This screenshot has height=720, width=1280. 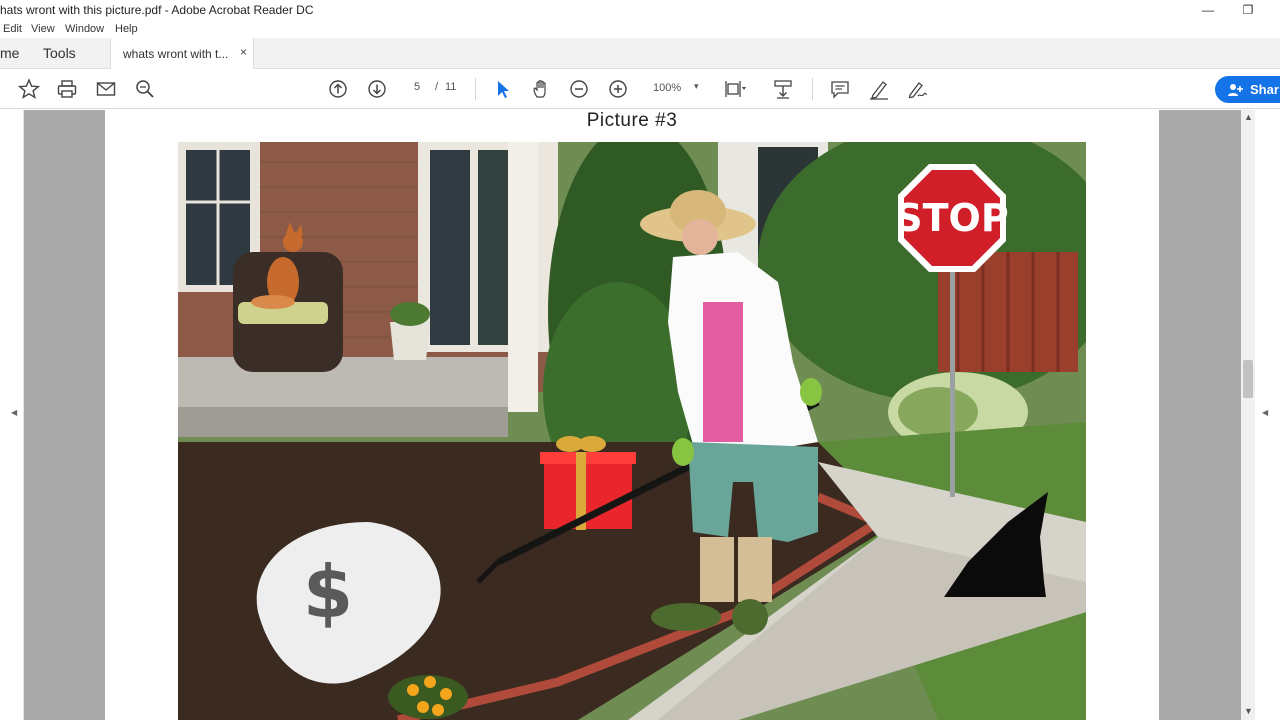 What do you see at coordinates (951, 218) in the screenshot?
I see `stop-sign-text: STOP` at bounding box center [951, 218].